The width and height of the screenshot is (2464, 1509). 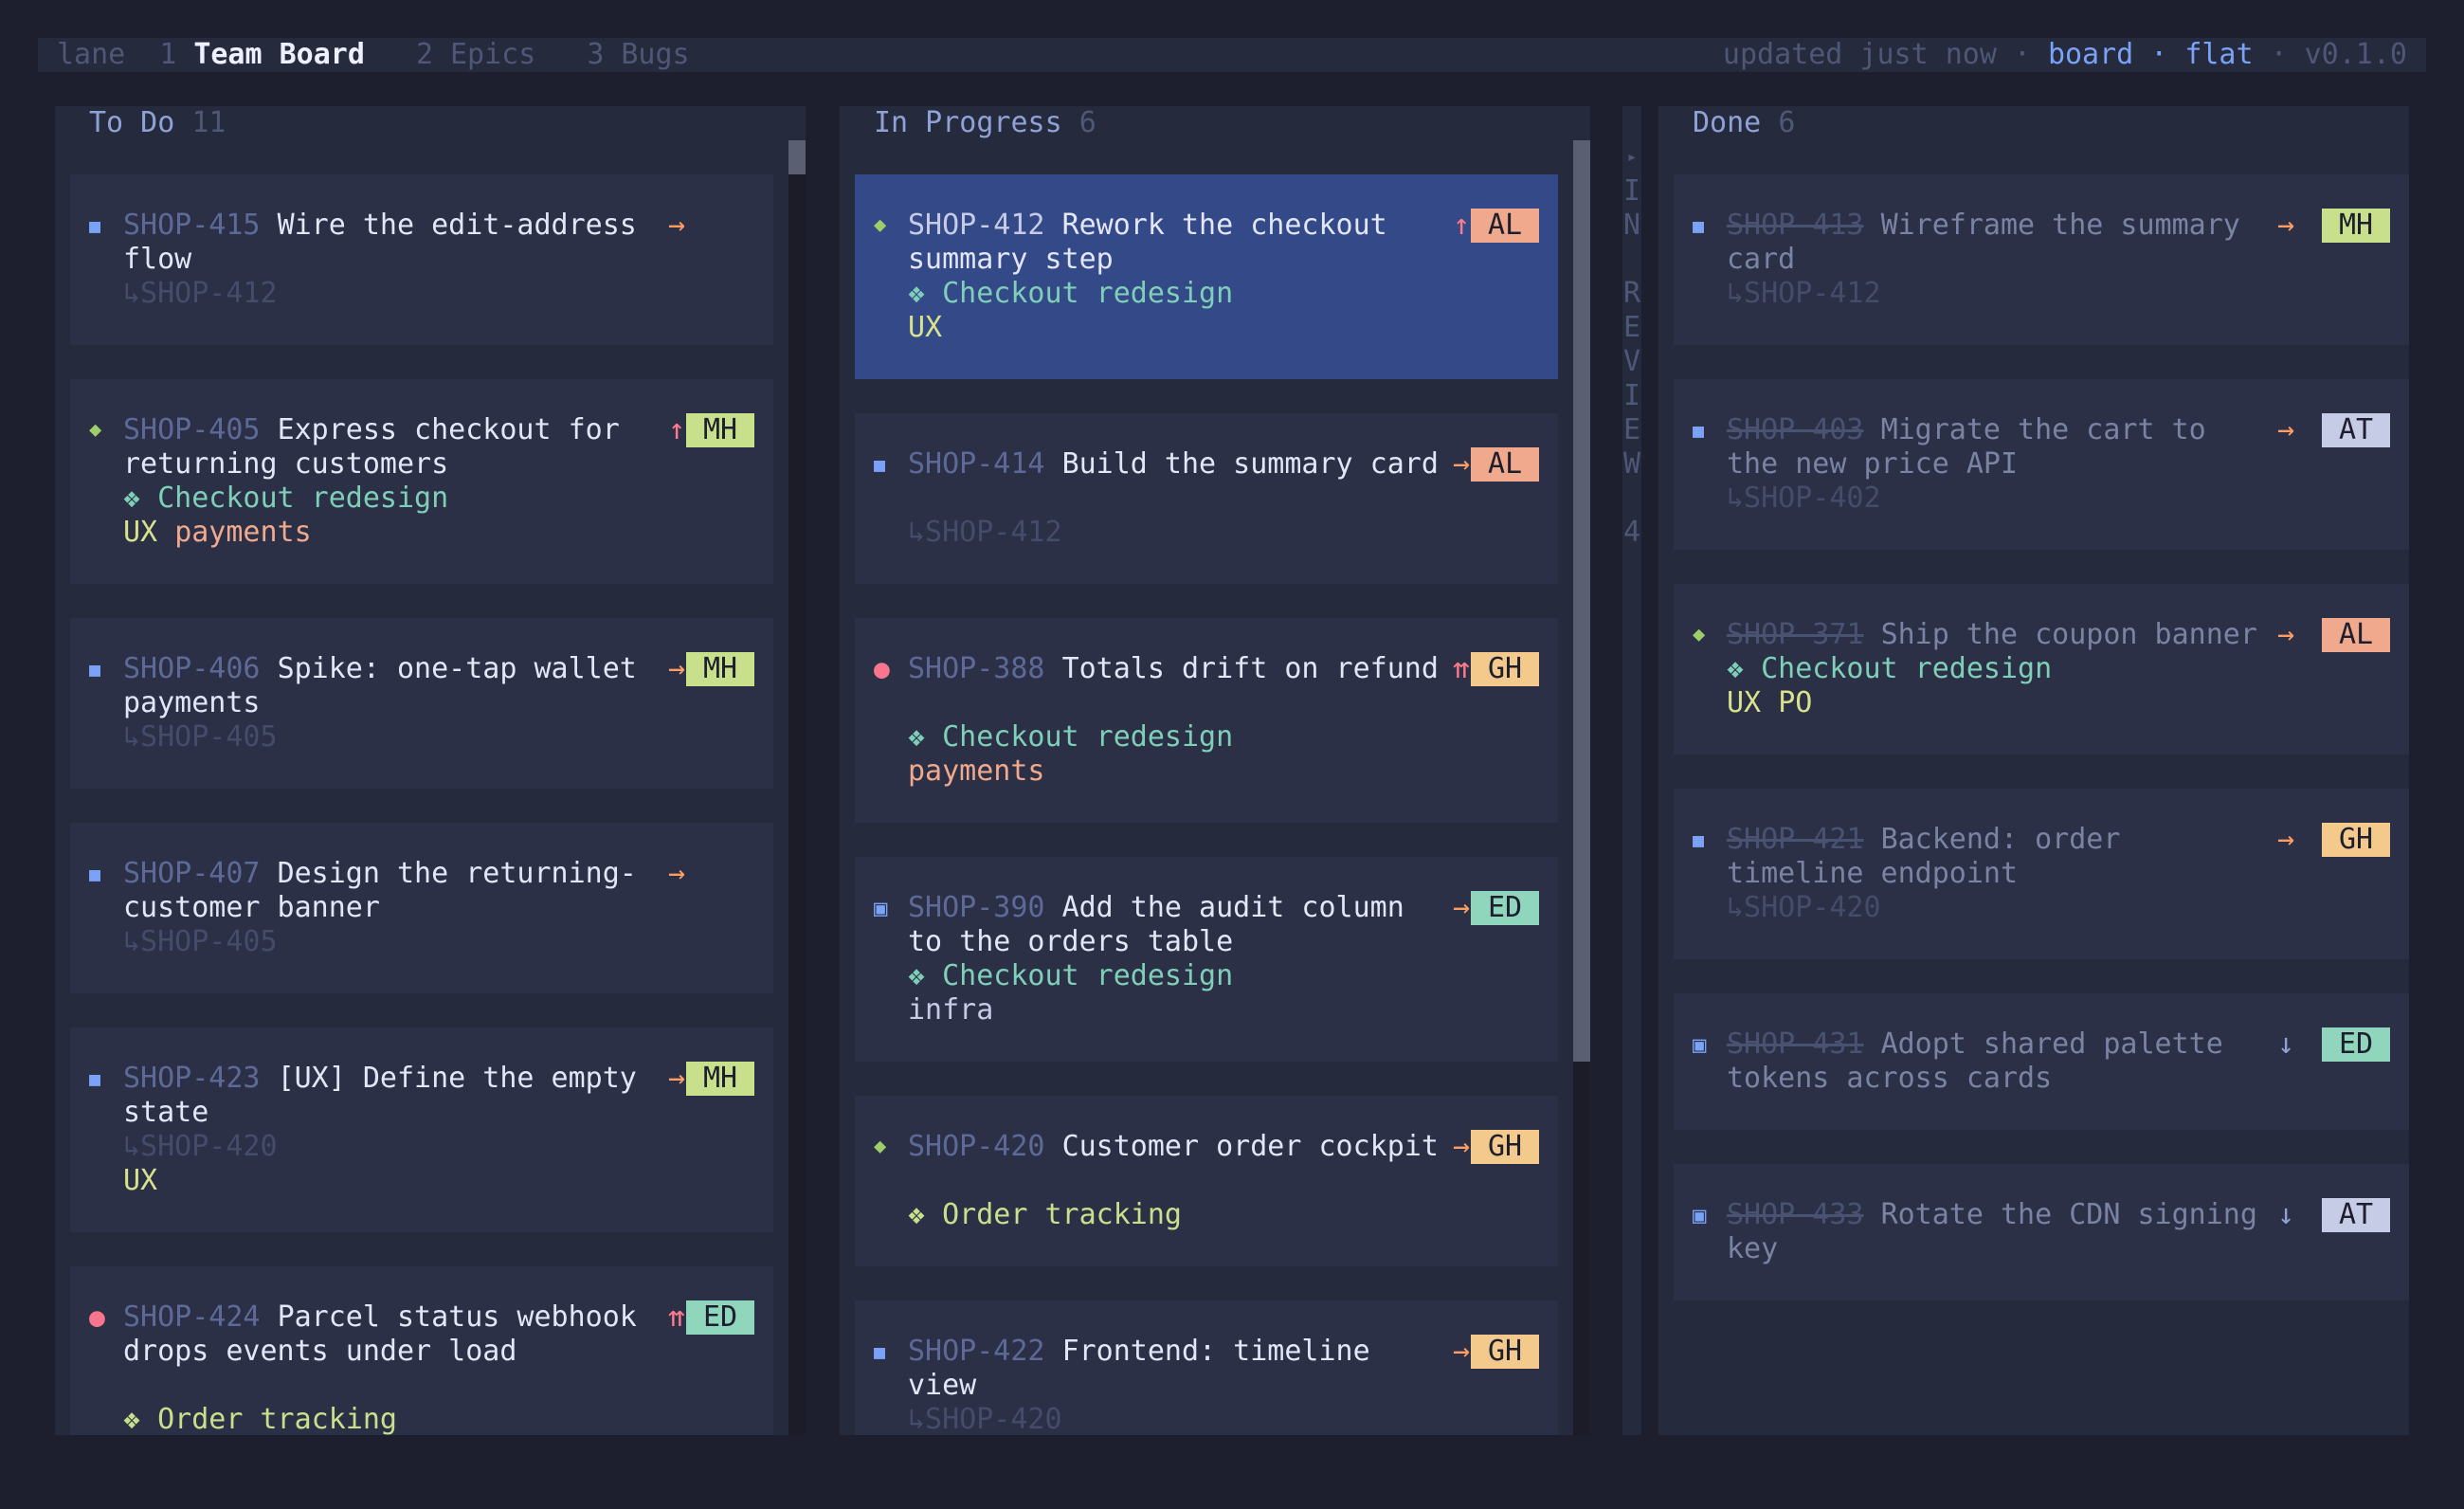 I want to click on card-title: Rotate the CDN signing, so click(x=2068, y=1214).